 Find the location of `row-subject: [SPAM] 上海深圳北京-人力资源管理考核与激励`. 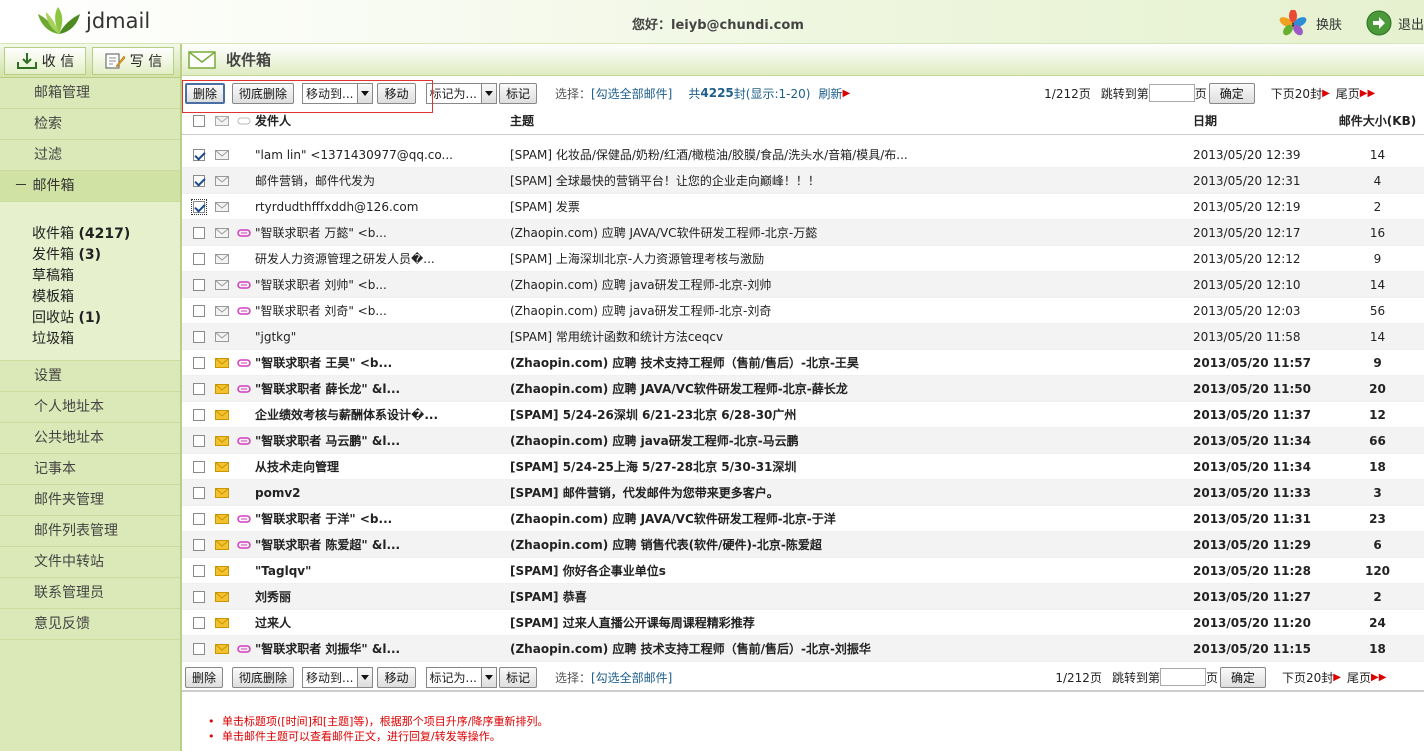

row-subject: [SPAM] 上海深圳北京-人力资源管理考核与激励 is located at coordinates (851, 258).